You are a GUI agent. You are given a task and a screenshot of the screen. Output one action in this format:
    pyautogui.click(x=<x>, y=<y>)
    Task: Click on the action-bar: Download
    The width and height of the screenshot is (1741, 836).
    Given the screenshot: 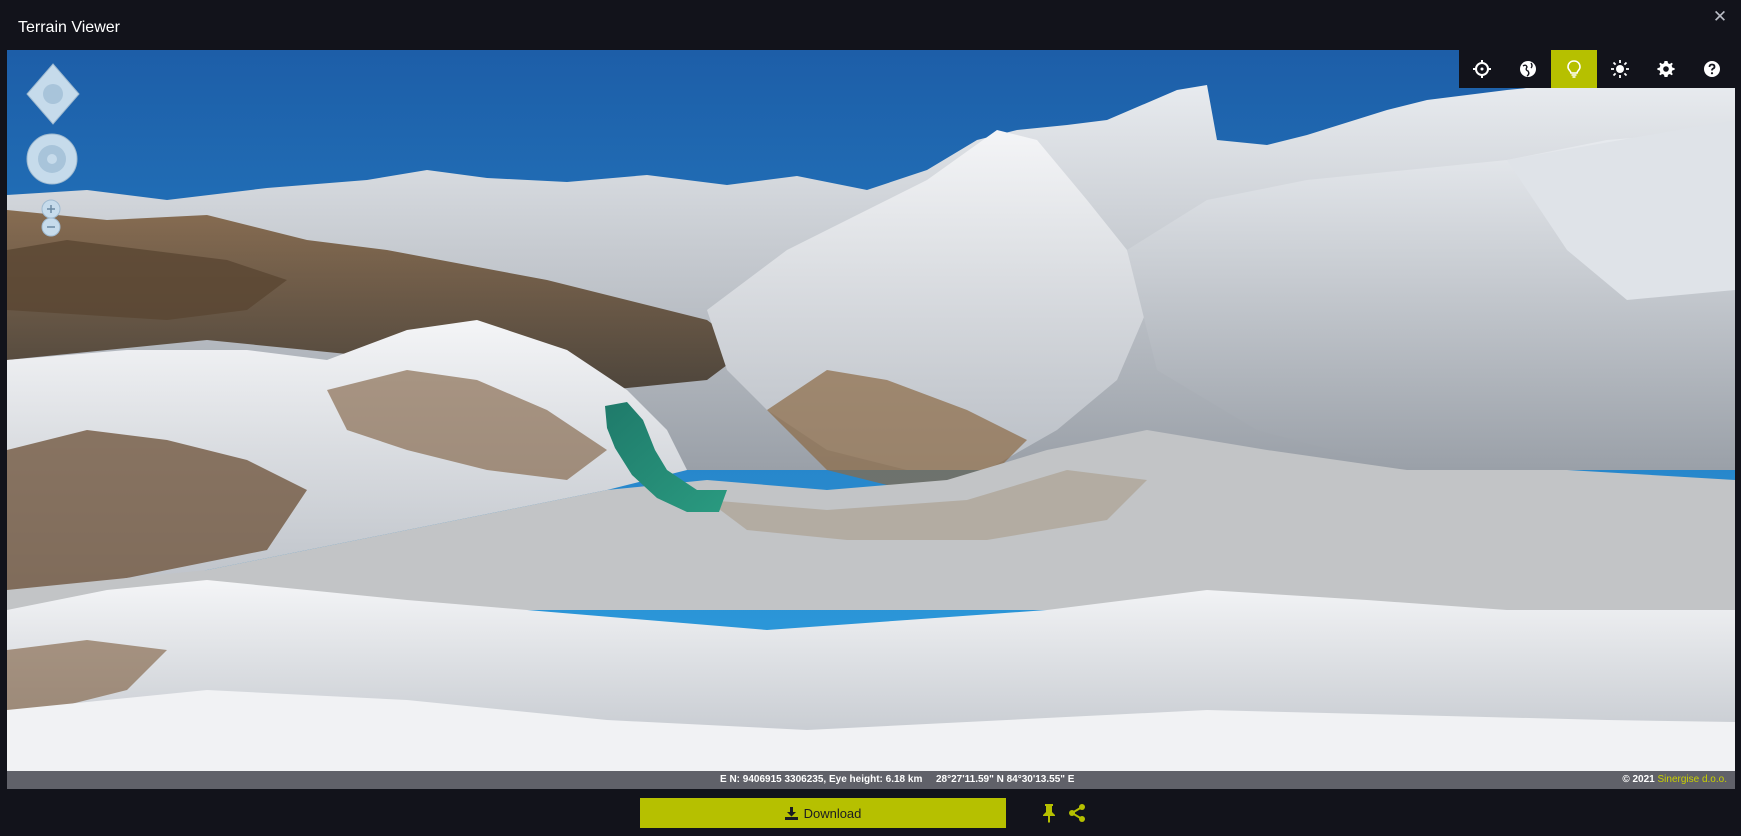 What is the action you would take?
    pyautogui.click(x=870, y=812)
    